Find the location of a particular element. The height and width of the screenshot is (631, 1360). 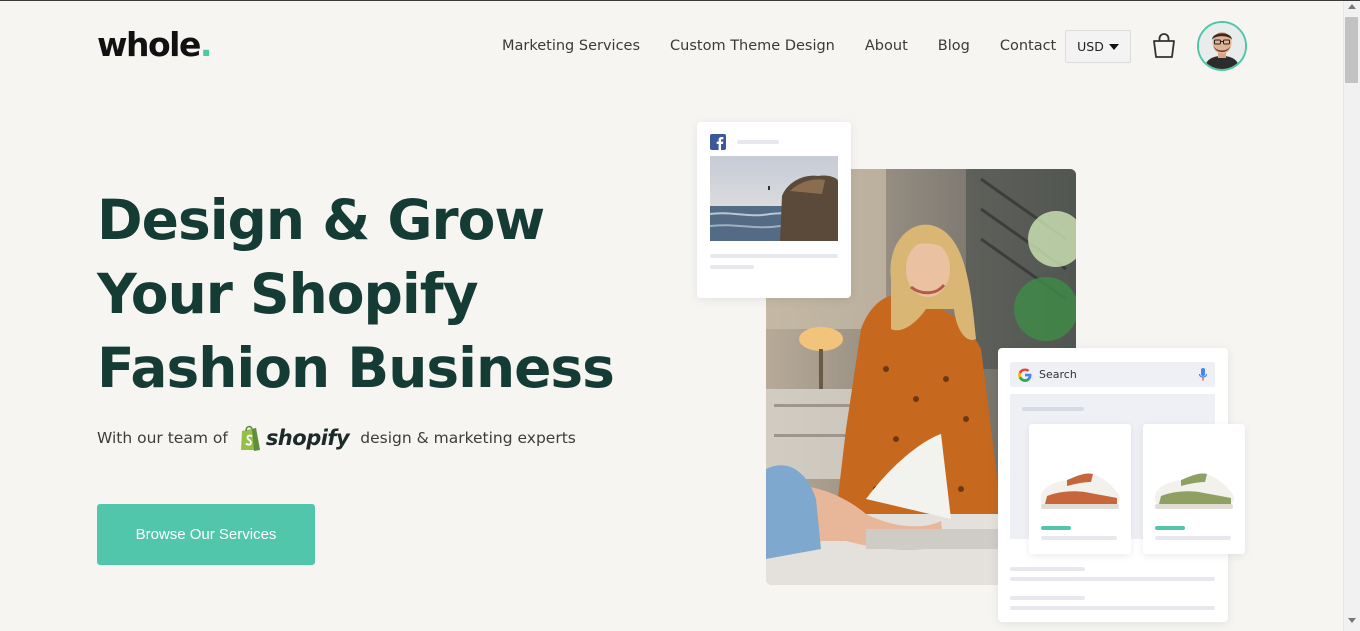

scroll-up-icon is located at coordinates (1352, 6).